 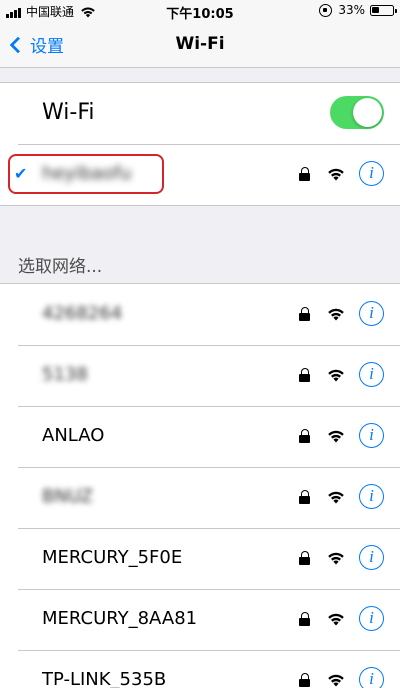 I want to click on highlight-box, so click(x=86, y=174).